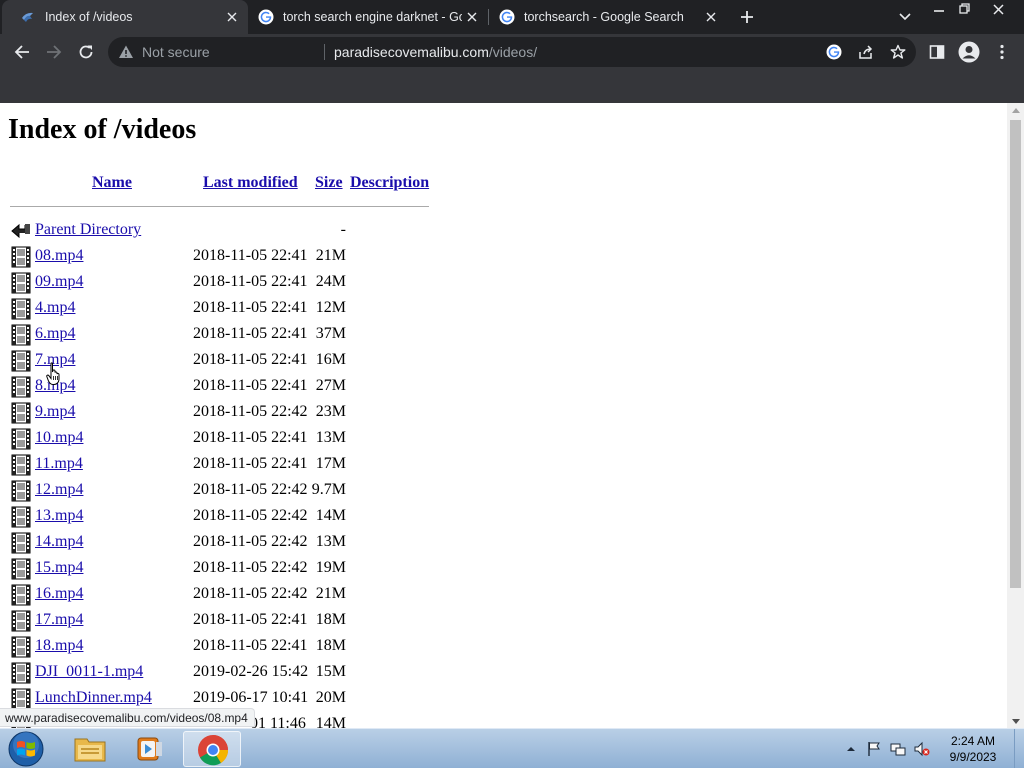  I want to click on vertical-scrollbar, so click(1015, 415).